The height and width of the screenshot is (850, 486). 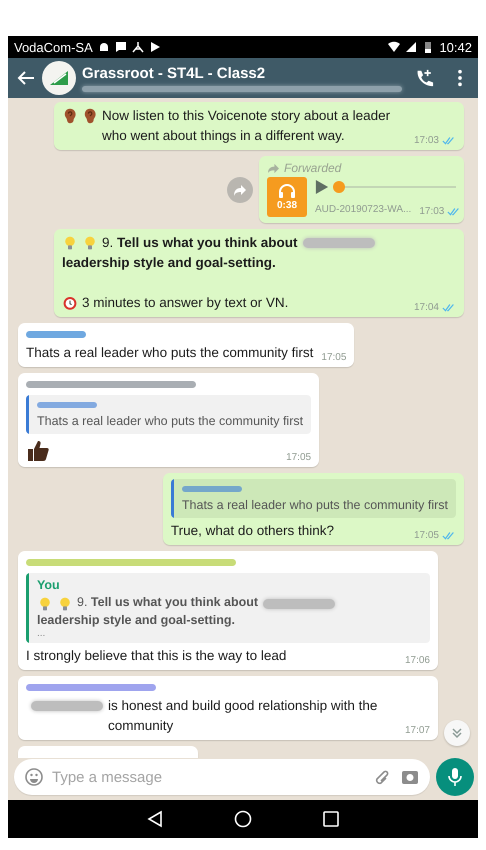 I want to click on message-time: 17:07, so click(x=417, y=731).